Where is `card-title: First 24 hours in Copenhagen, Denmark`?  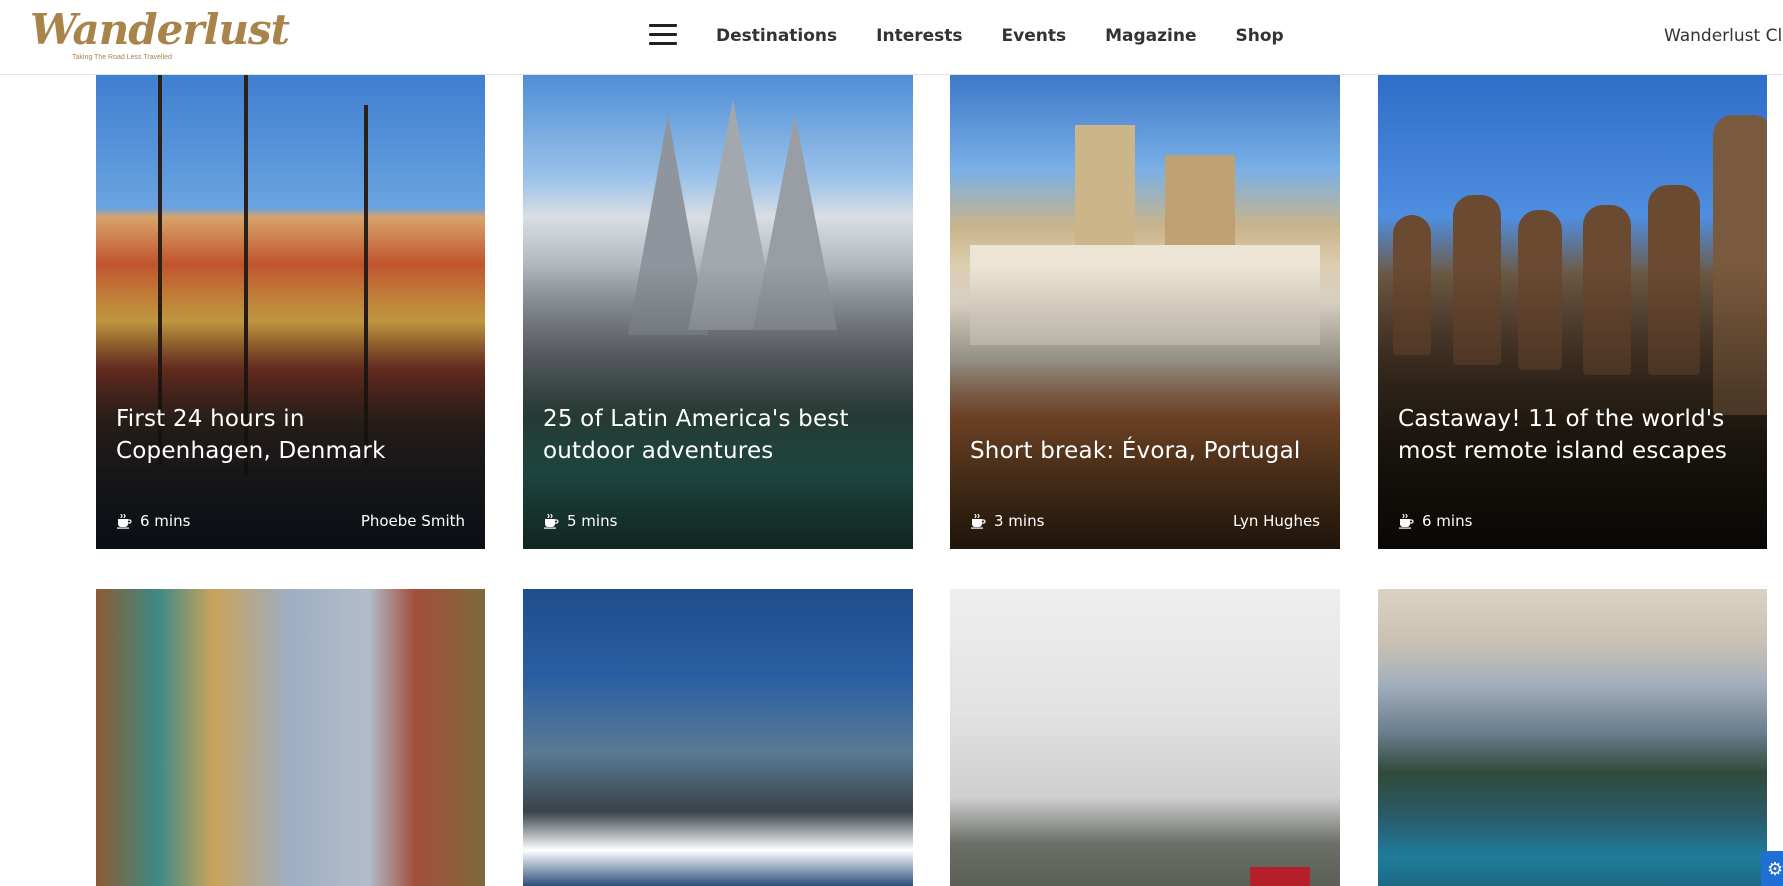 card-title: First 24 hours in Copenhagen, Denmark is located at coordinates (251, 435).